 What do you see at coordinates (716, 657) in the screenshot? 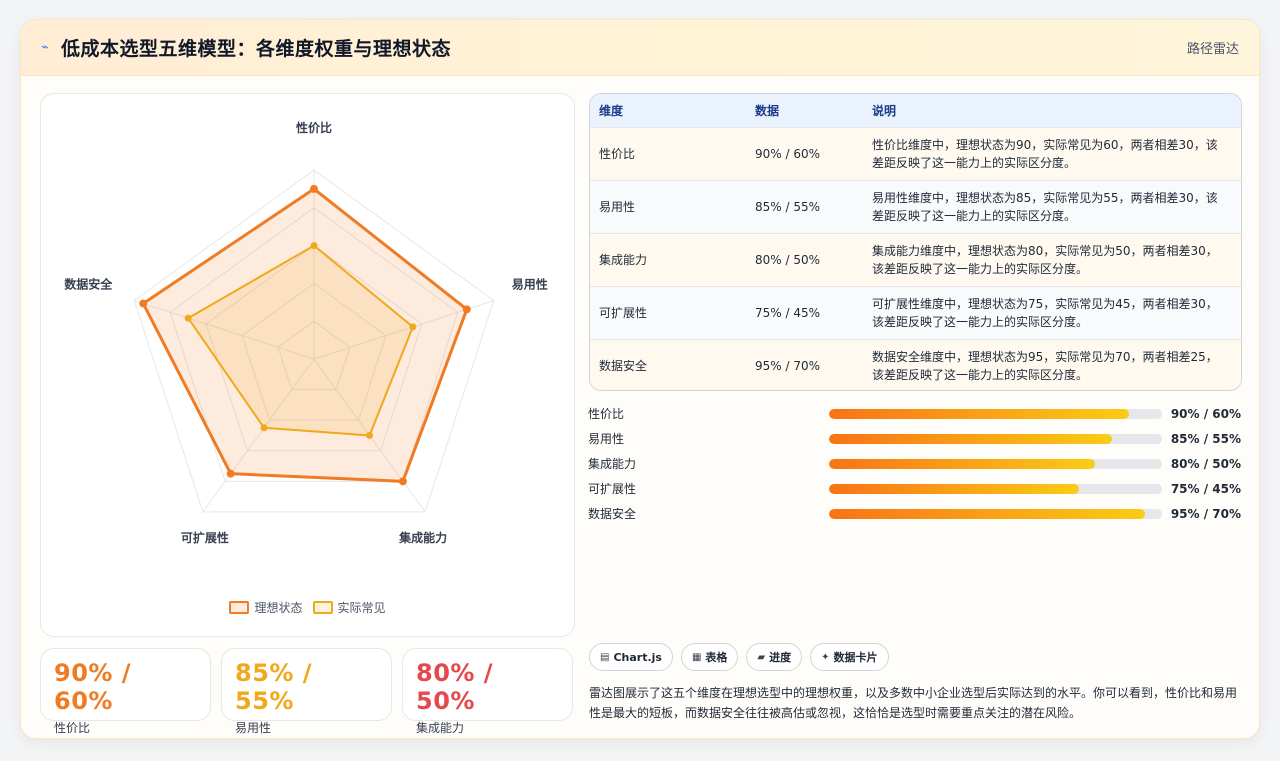
I see `chip-label: 表格` at bounding box center [716, 657].